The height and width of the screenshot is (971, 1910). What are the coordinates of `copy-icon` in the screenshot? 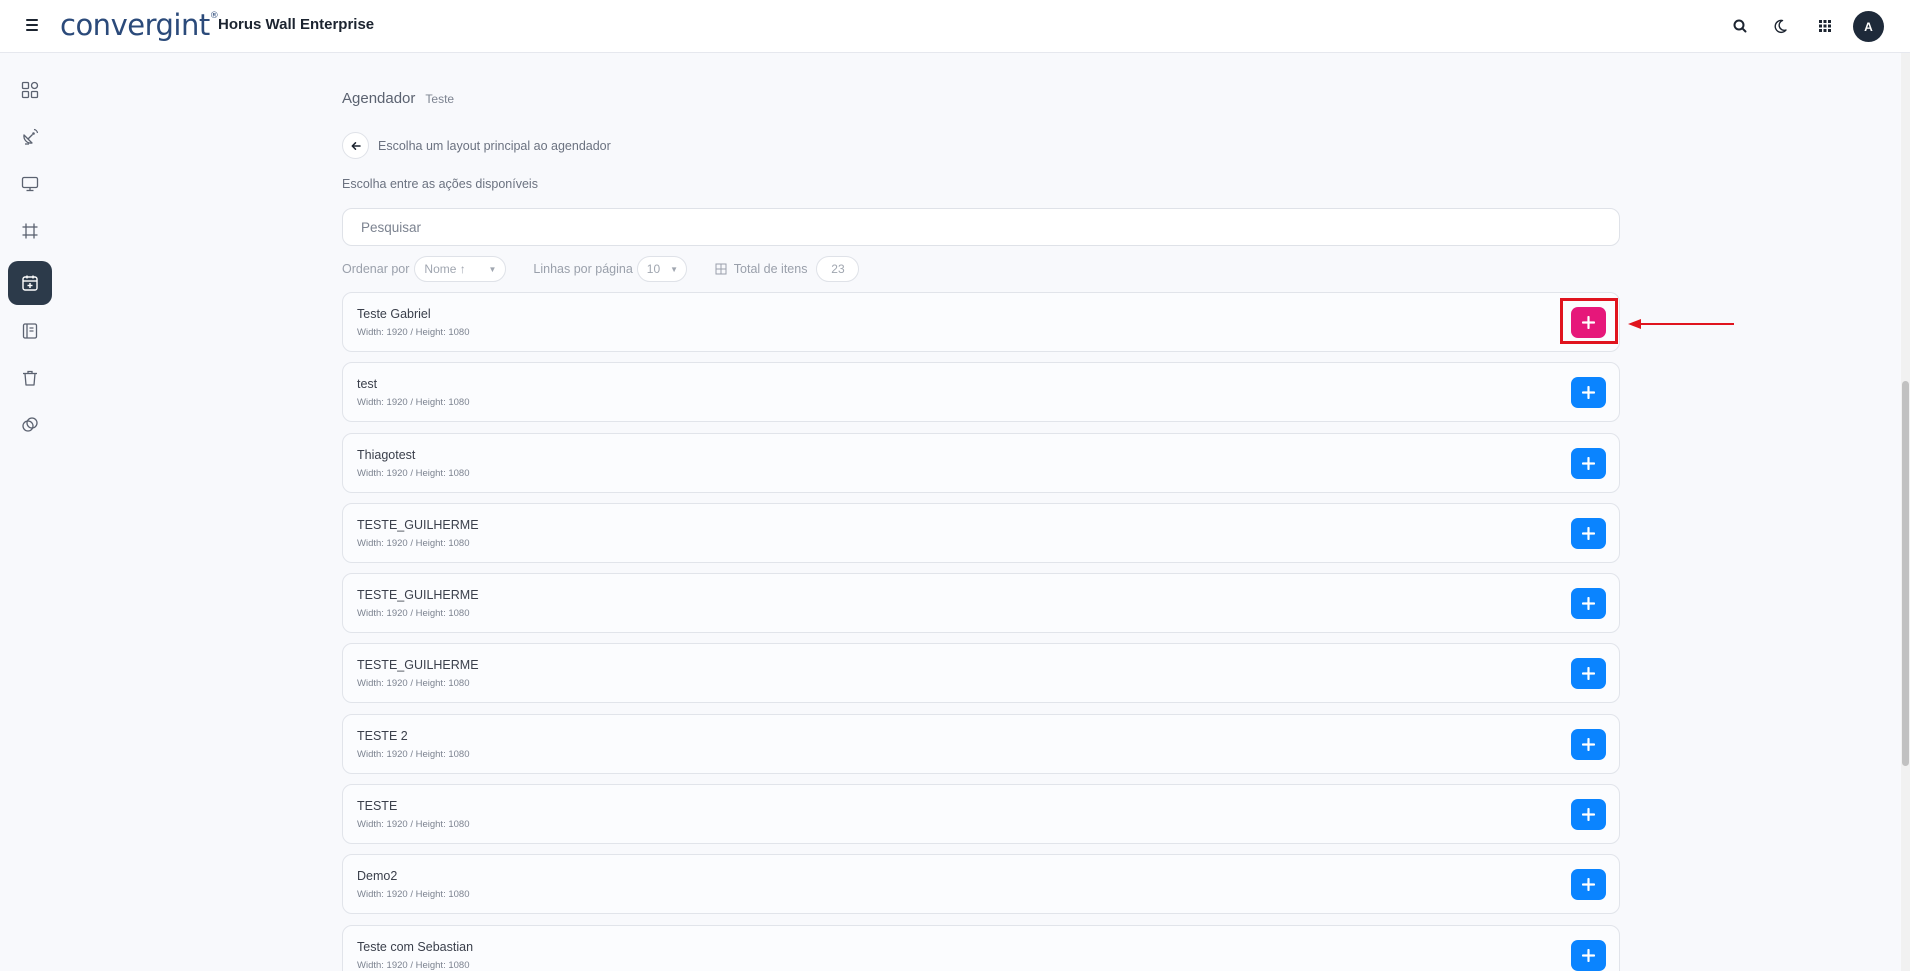 It's located at (30, 424).